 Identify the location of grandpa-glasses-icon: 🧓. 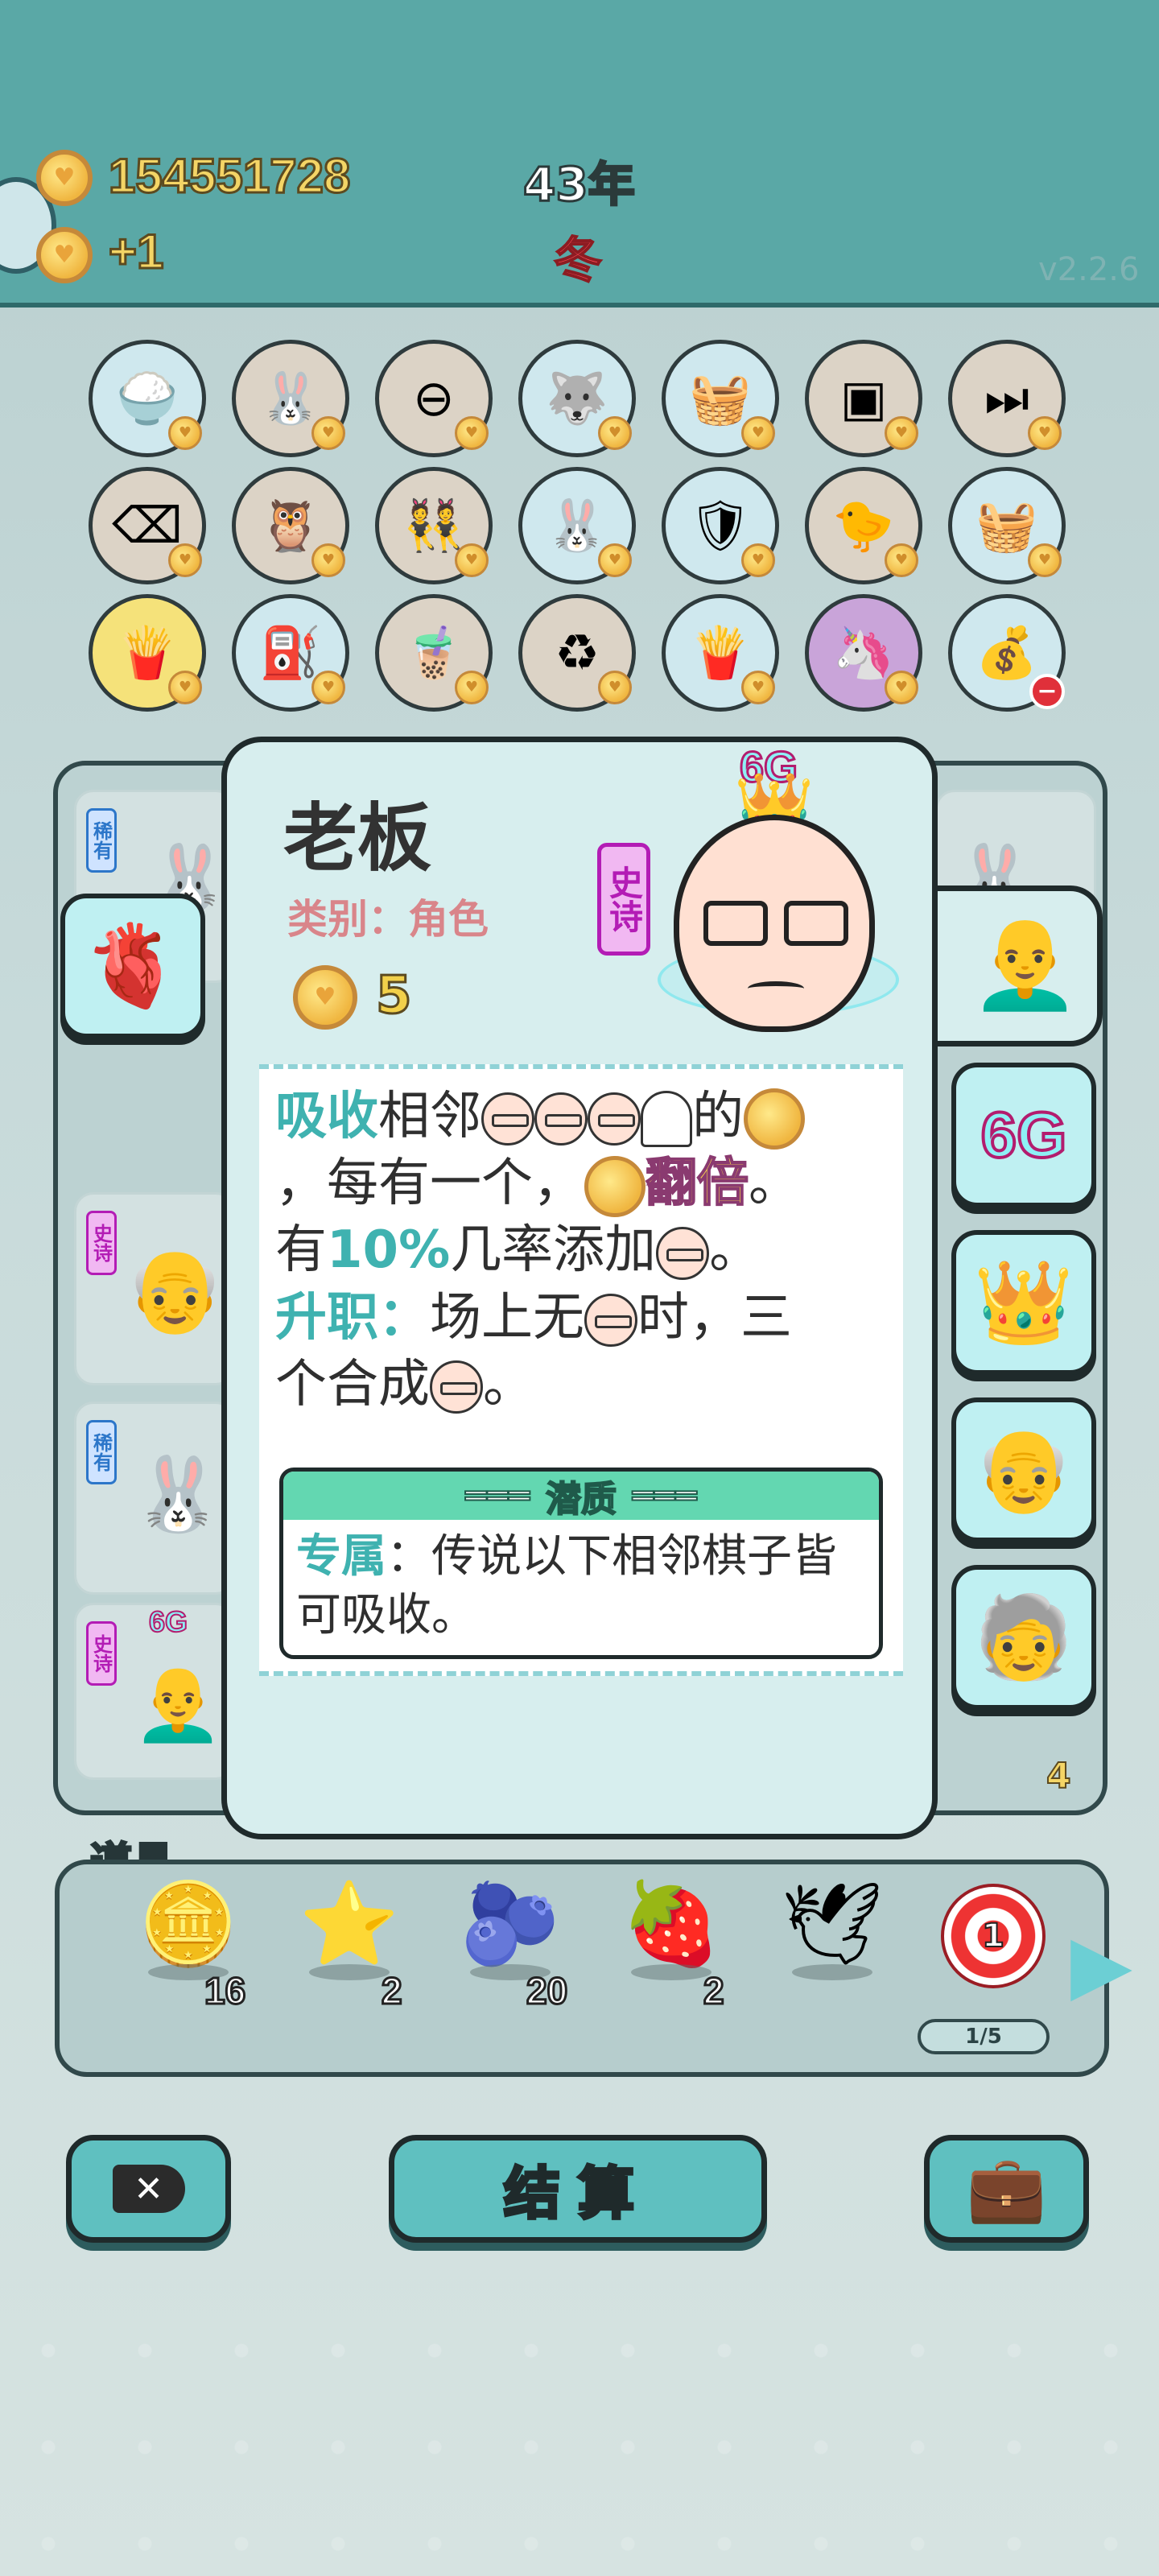
(1023, 1637).